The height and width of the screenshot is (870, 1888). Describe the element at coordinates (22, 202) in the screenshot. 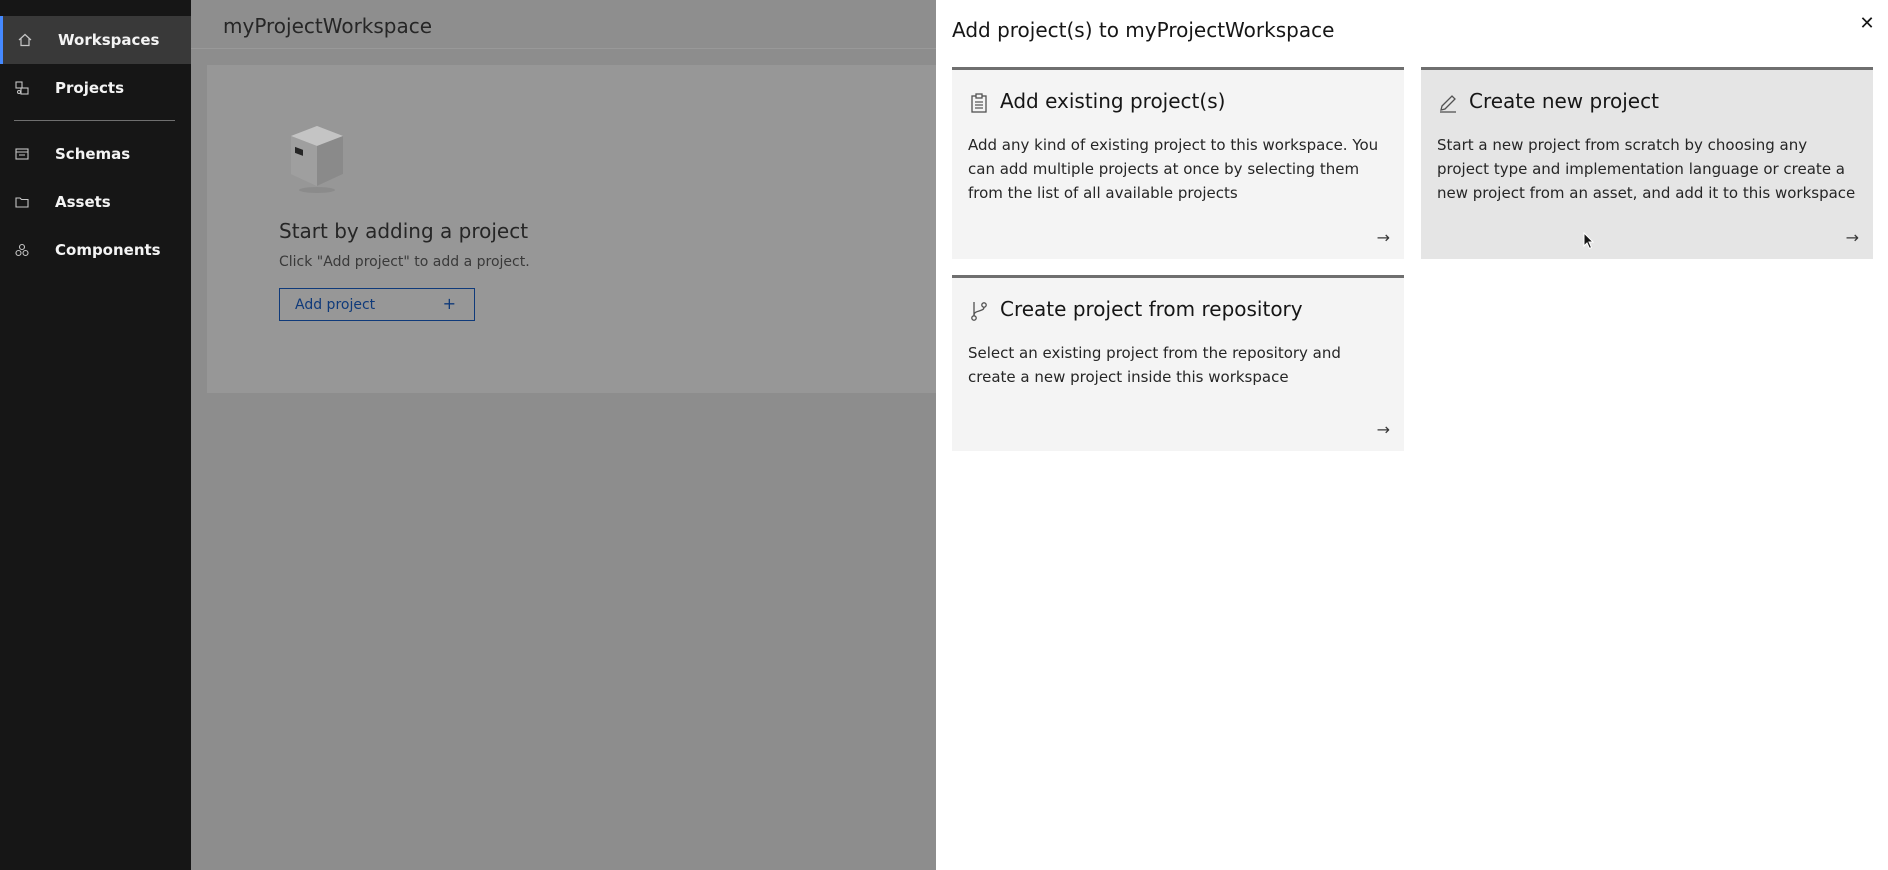

I see `folder-icon` at that location.